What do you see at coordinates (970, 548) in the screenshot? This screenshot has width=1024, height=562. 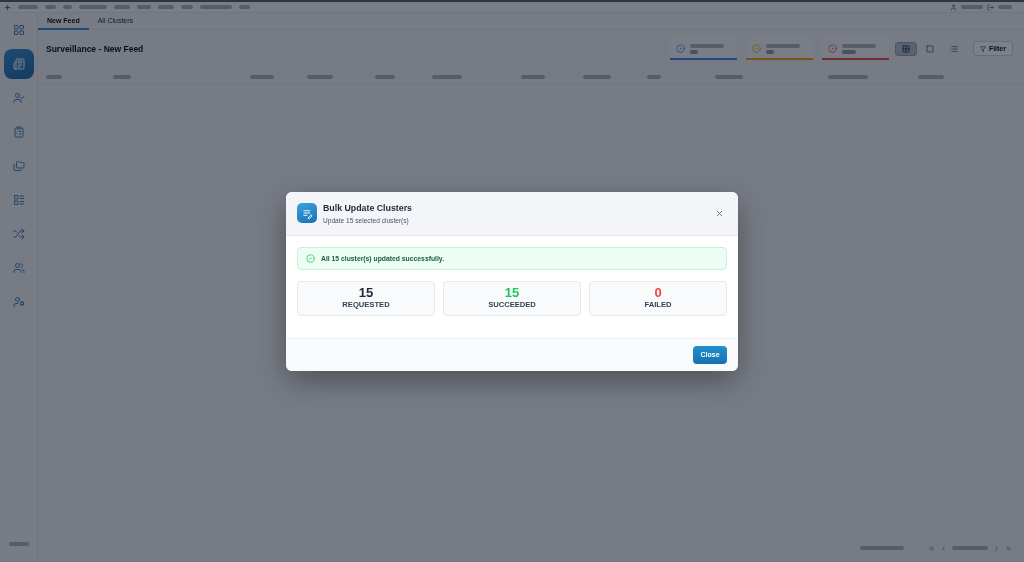 I see `blurred-page-label` at bounding box center [970, 548].